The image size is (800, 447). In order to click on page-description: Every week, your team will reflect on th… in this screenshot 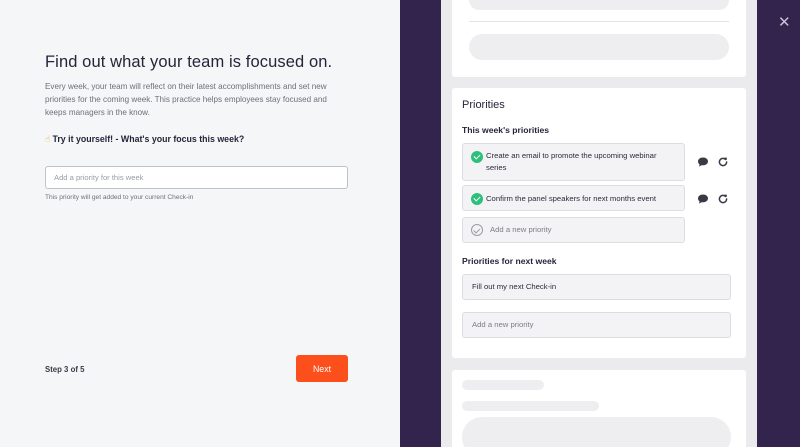, I will do `click(186, 99)`.